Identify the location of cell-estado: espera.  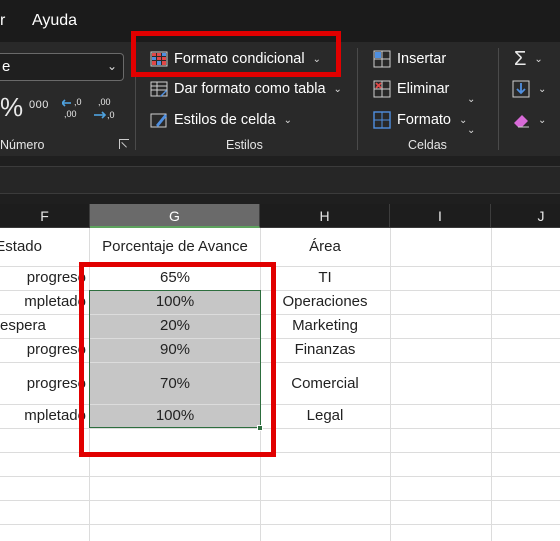
(44, 326).